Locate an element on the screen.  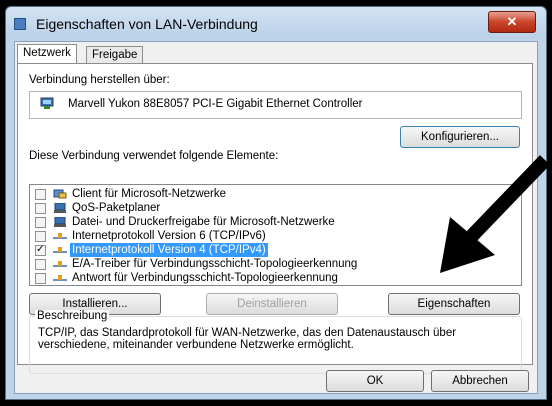
list-item-label: QoS-Paketplaner is located at coordinates (116, 208).